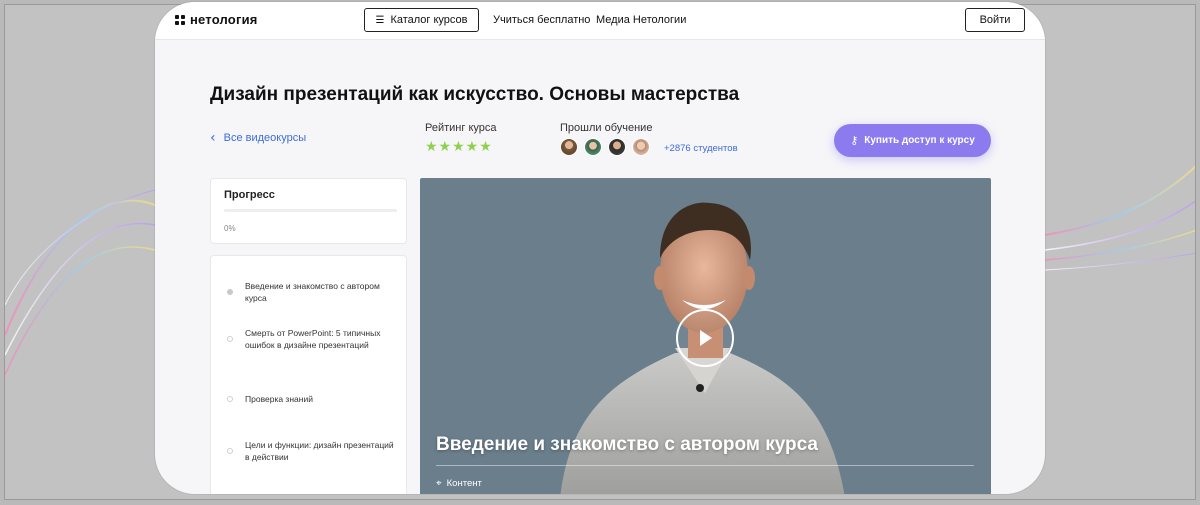 Image resolution: width=1200 pixels, height=505 pixels. Describe the element at coordinates (380, 20) in the screenshot. I see `catalog-search-icon: ☰` at that location.